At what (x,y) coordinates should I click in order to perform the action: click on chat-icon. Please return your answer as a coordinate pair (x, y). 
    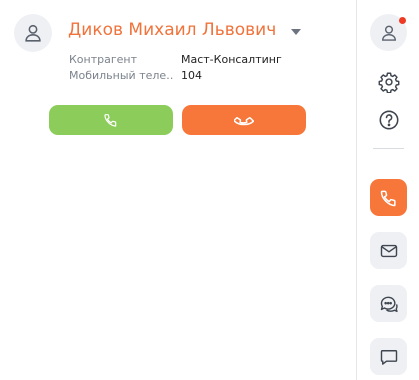
    Looking at the image, I should click on (389, 304).